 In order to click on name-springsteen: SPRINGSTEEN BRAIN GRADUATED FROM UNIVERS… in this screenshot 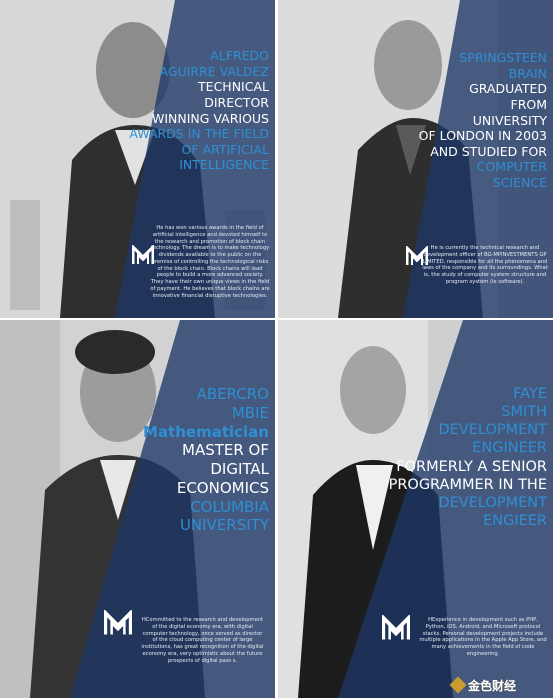, I will do `click(482, 120)`.